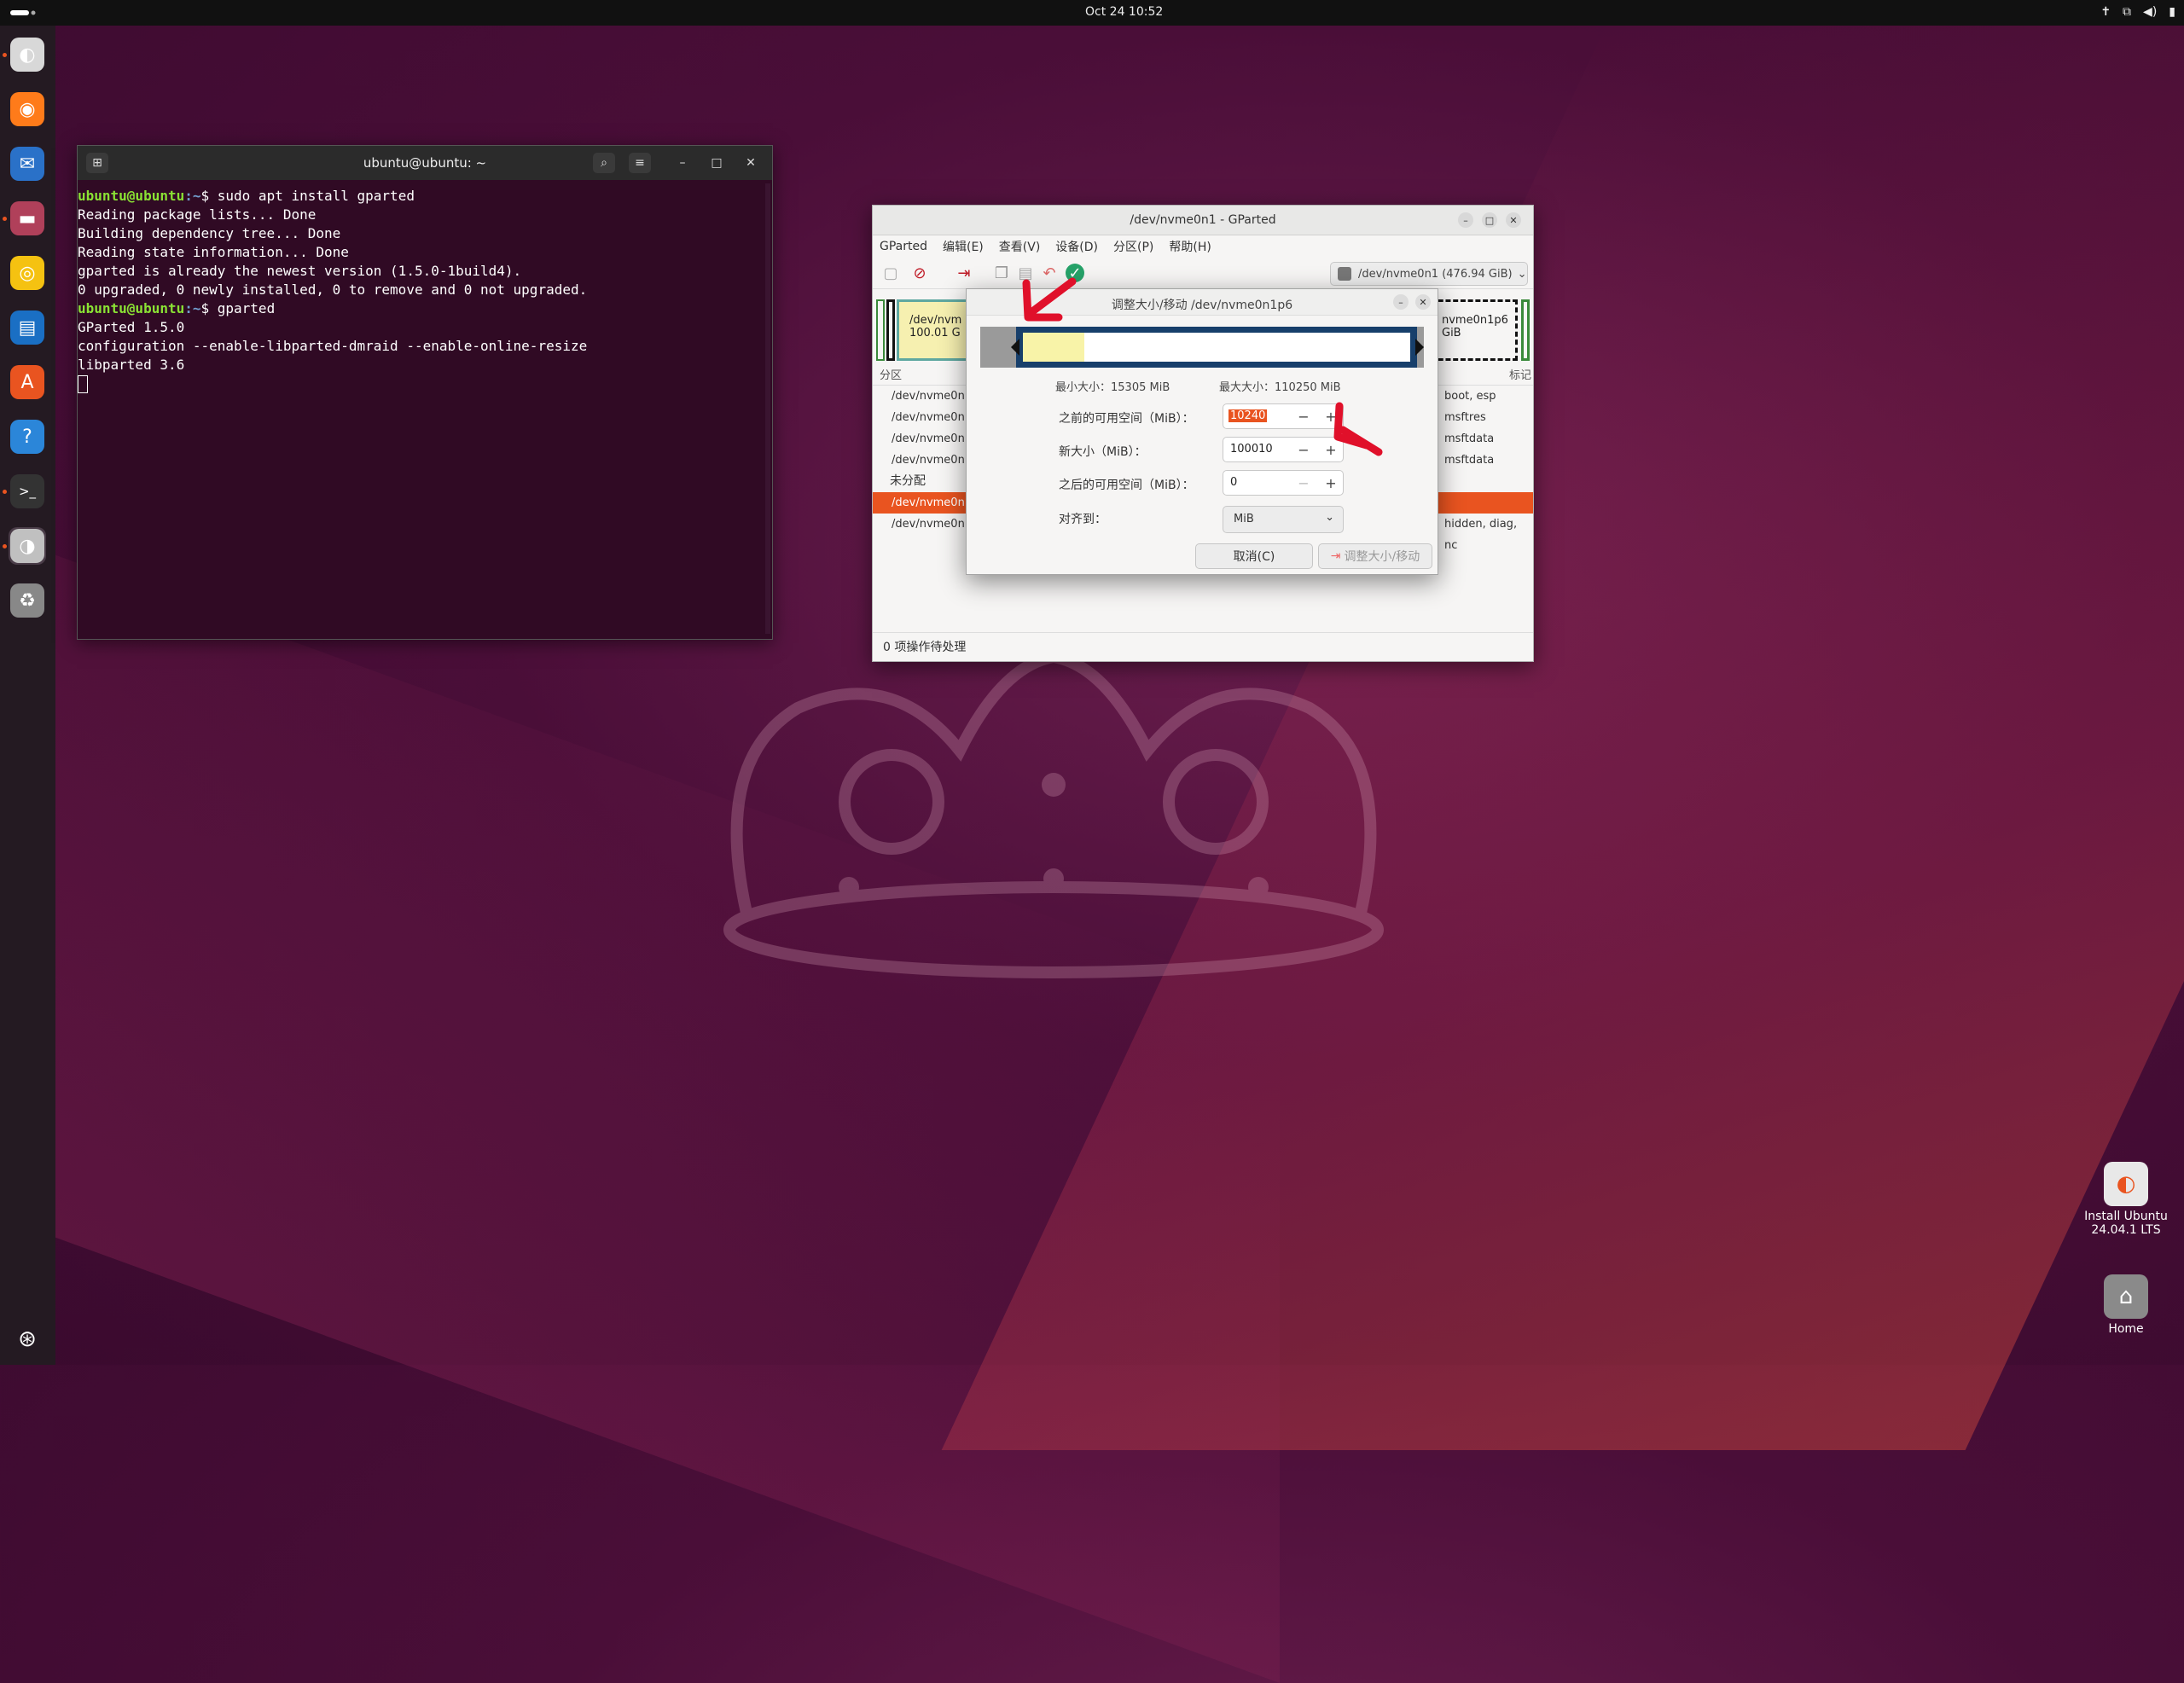 The width and height of the screenshot is (2184, 1683). I want to click on free-before-spin: 10240− +, so click(1283, 416).